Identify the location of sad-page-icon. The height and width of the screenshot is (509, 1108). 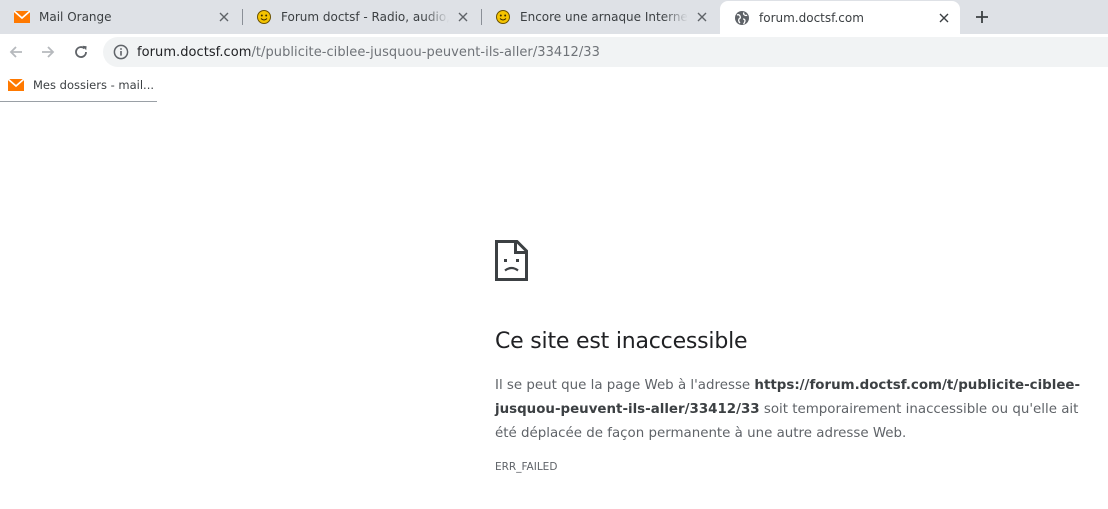
(511, 260).